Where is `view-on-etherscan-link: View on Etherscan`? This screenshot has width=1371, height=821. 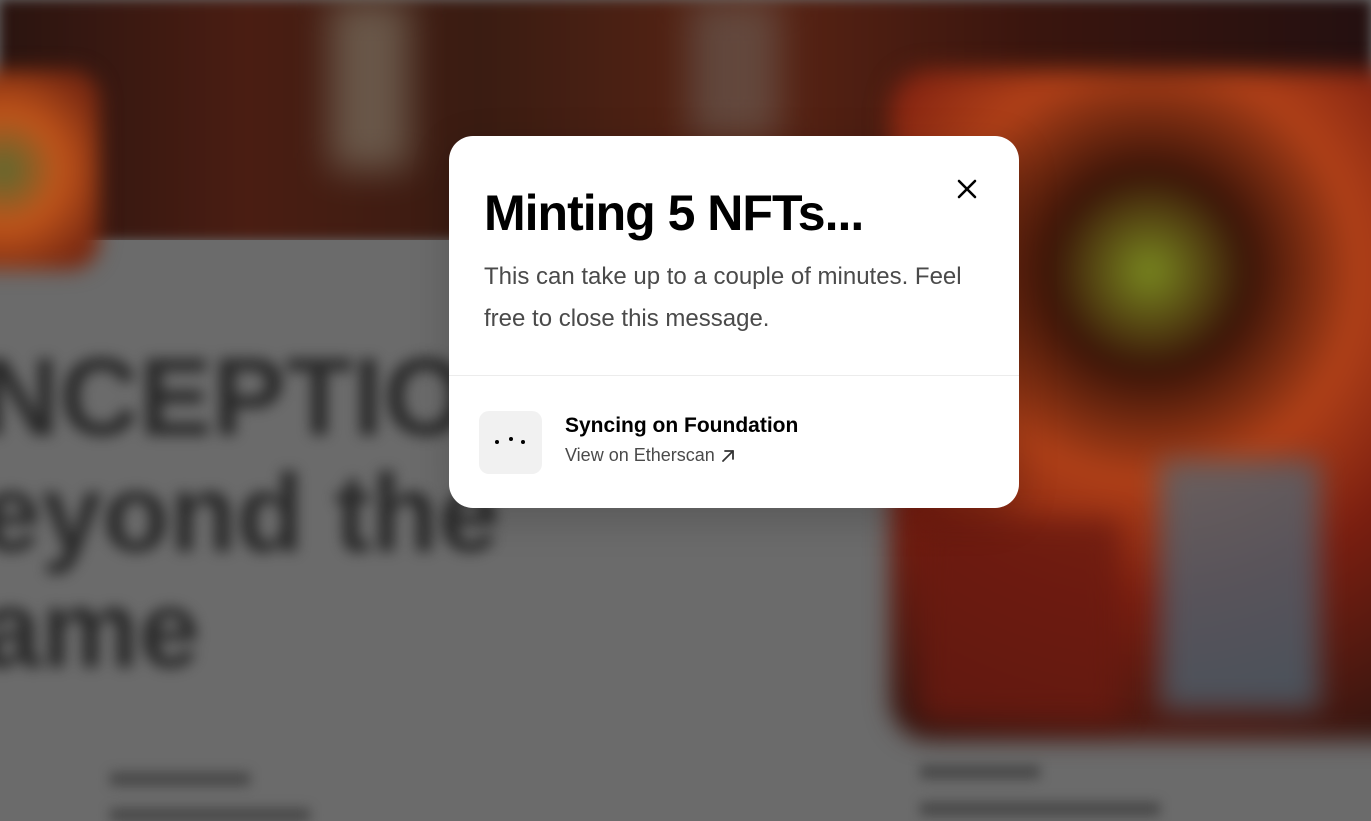 view-on-etherscan-link: View on Etherscan is located at coordinates (650, 455).